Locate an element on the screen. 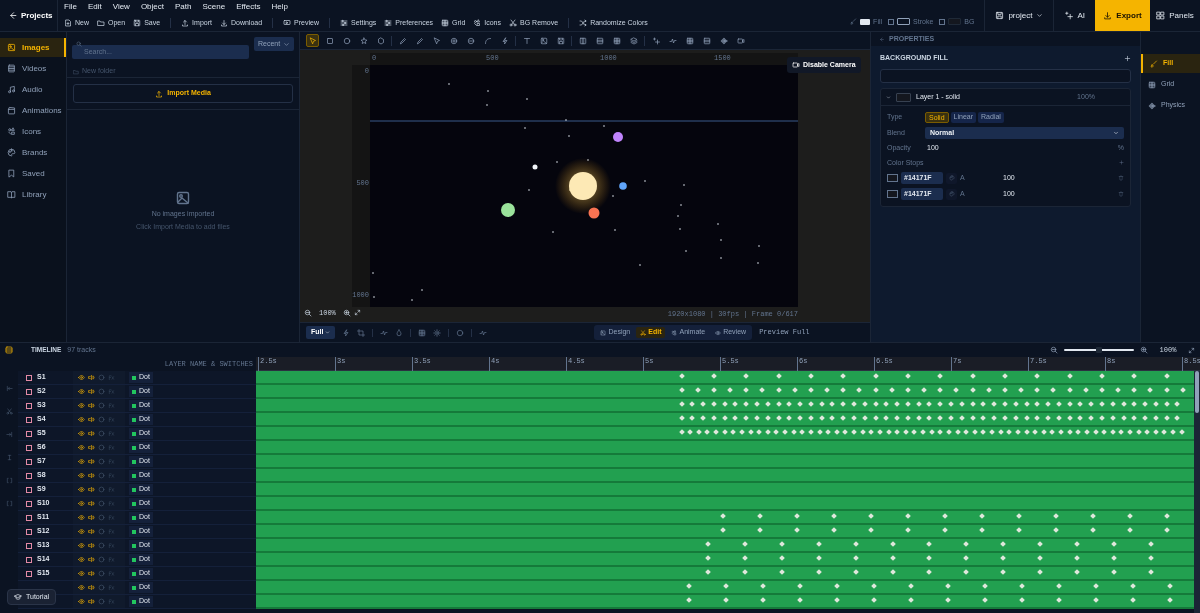 The height and width of the screenshot is (613, 1200). circle-icon is located at coordinates (460, 332).